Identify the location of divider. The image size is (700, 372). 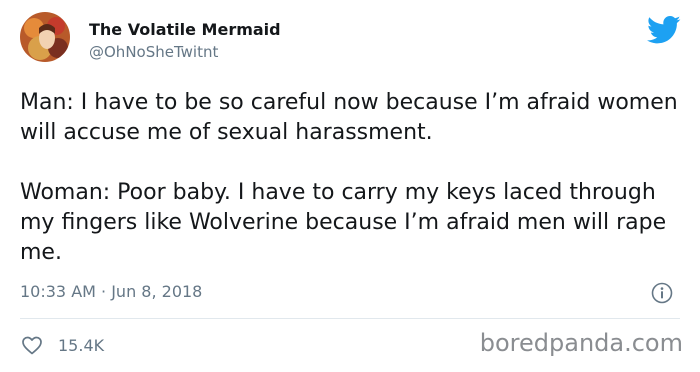
(350, 318).